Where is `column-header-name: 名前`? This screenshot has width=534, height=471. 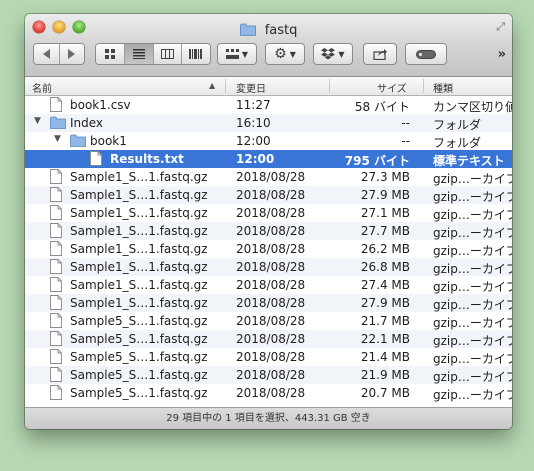 column-header-name: 名前 is located at coordinates (42, 87).